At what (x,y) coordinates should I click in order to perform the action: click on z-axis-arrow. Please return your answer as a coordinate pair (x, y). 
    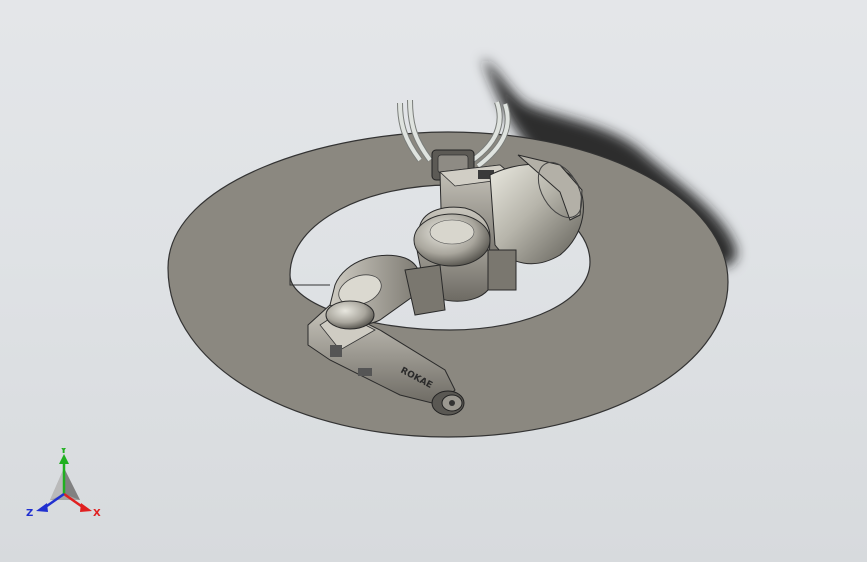
    Looking at the image, I should click on (50, 502).